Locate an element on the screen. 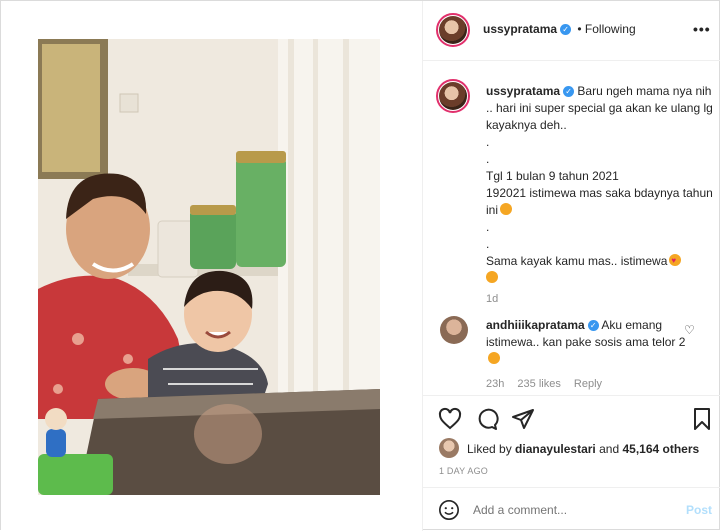  likes-others: 45,164 others is located at coordinates (660, 449).